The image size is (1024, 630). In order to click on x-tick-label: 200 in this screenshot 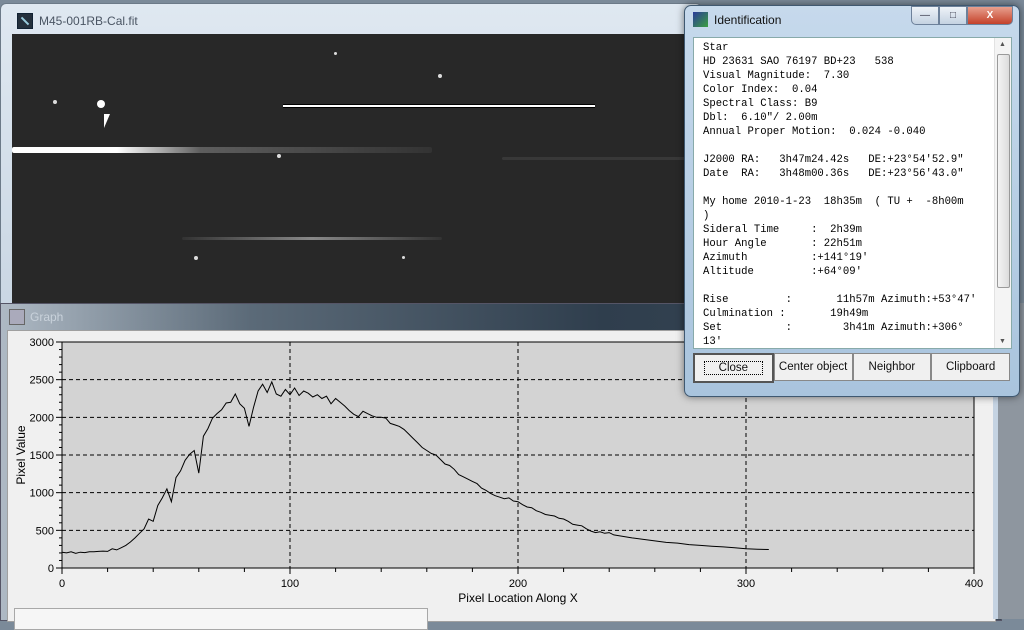, I will do `click(518, 584)`.